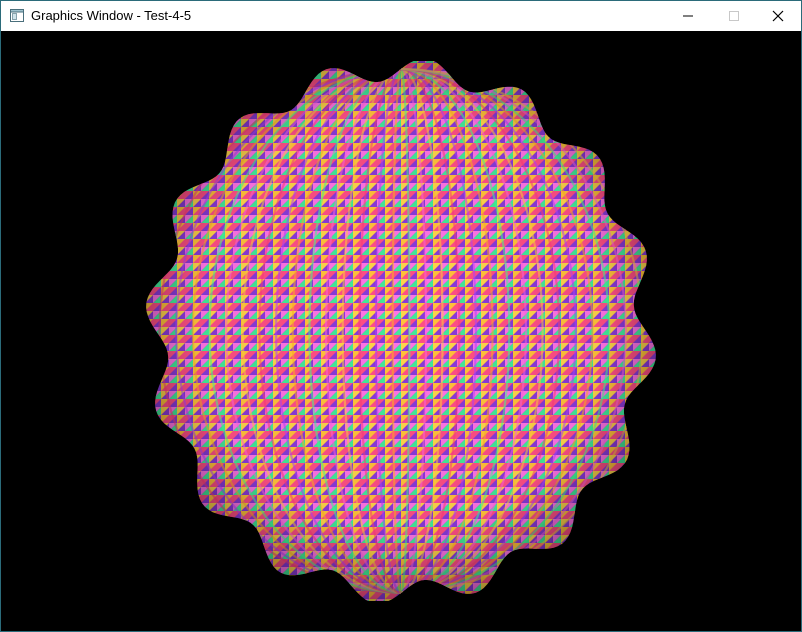 The width and height of the screenshot is (802, 632). What do you see at coordinates (111, 15) in the screenshot?
I see `window-title: Graphics Window - Test-4-5` at bounding box center [111, 15].